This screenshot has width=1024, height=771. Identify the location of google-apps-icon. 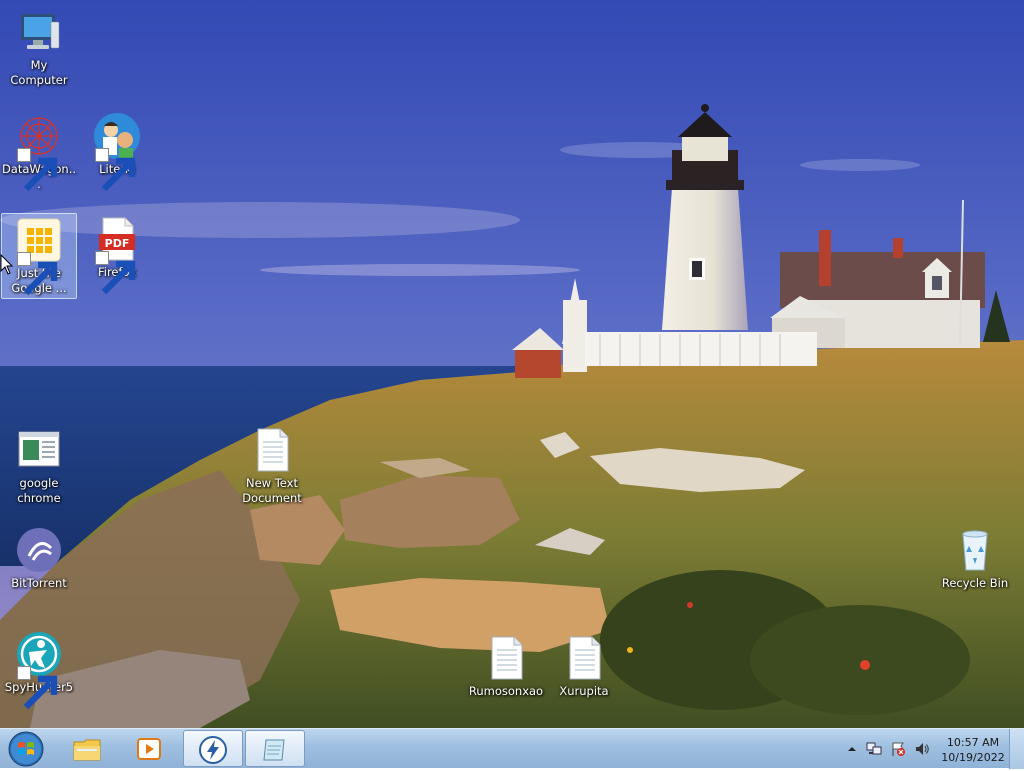
(39, 256).